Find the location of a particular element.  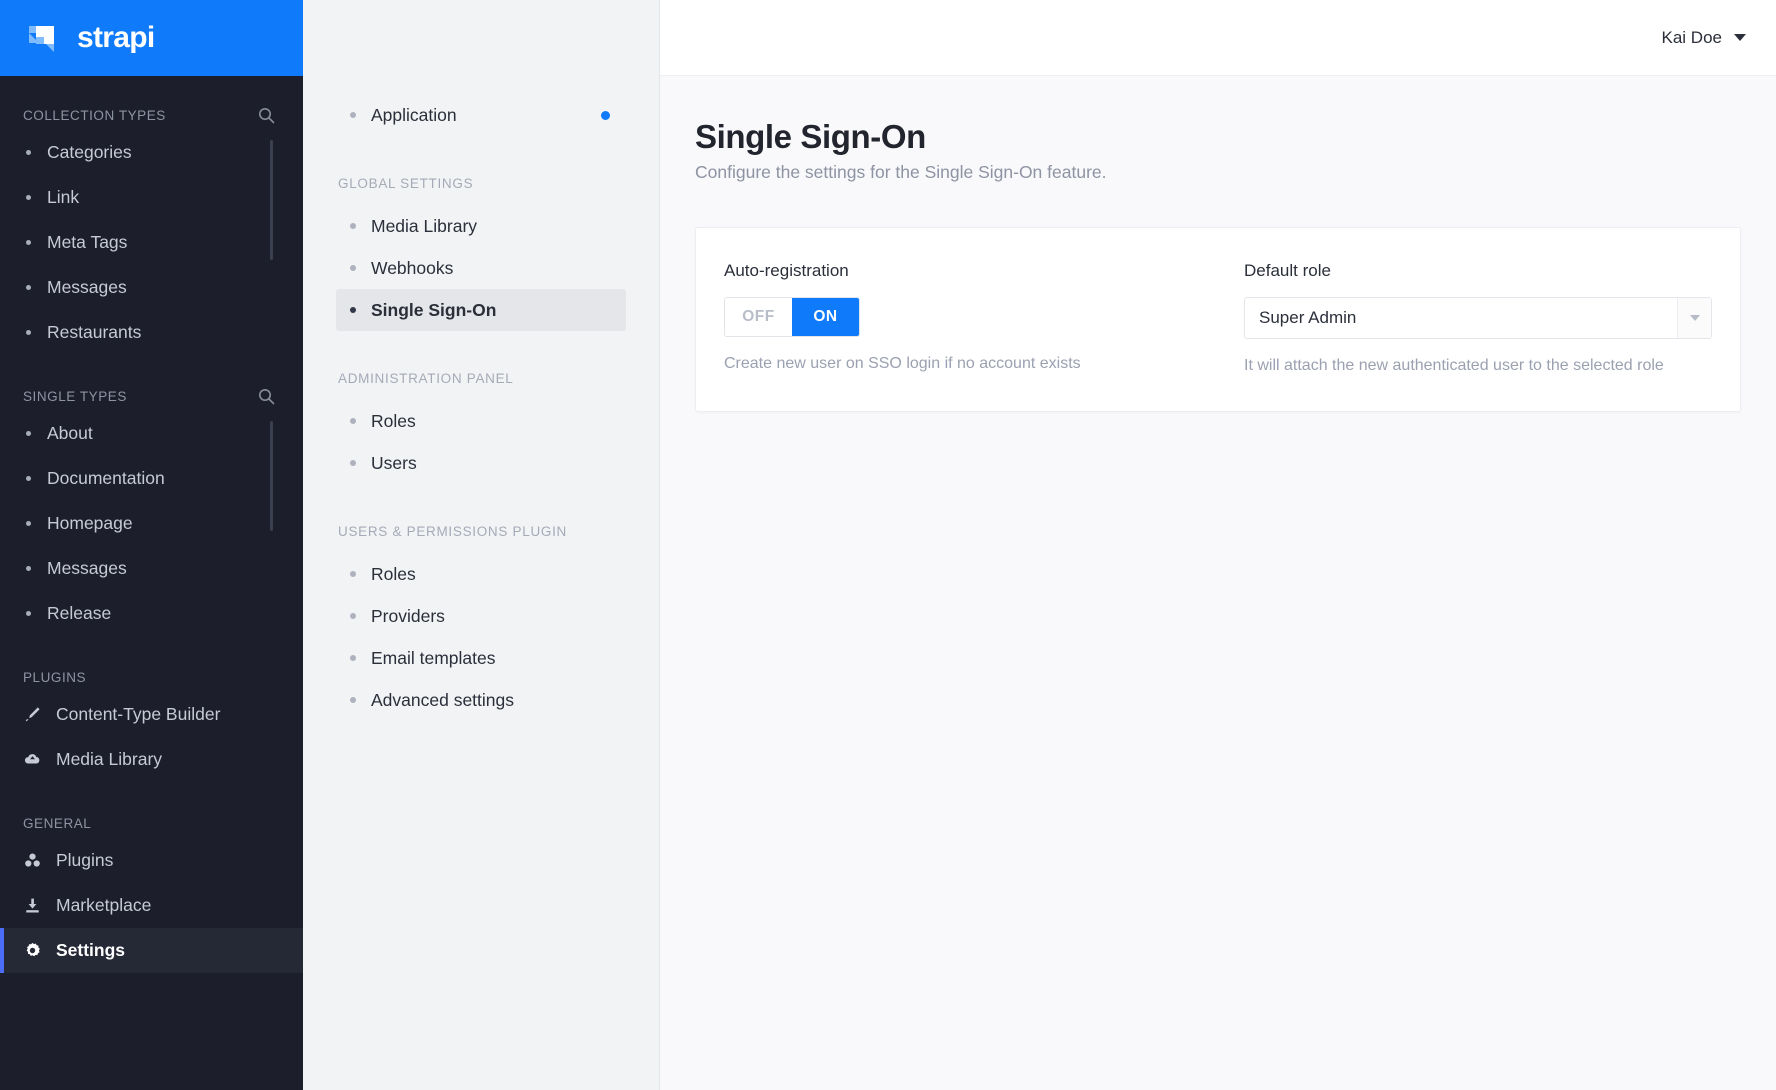

default-role-label: Default role is located at coordinates (1287, 270).